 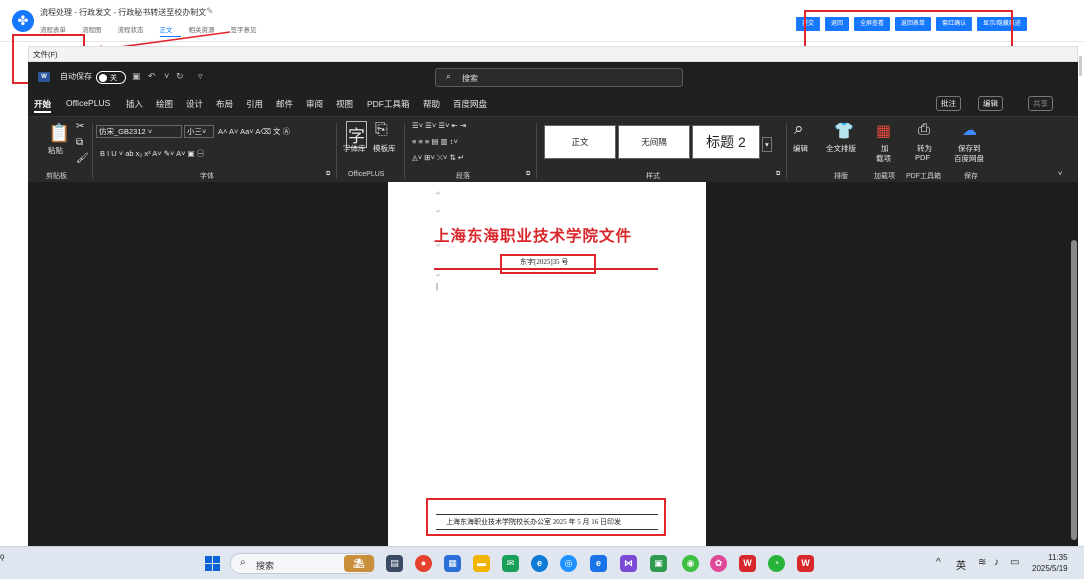 I want to click on submit-button: 提交, so click(x=808, y=24).